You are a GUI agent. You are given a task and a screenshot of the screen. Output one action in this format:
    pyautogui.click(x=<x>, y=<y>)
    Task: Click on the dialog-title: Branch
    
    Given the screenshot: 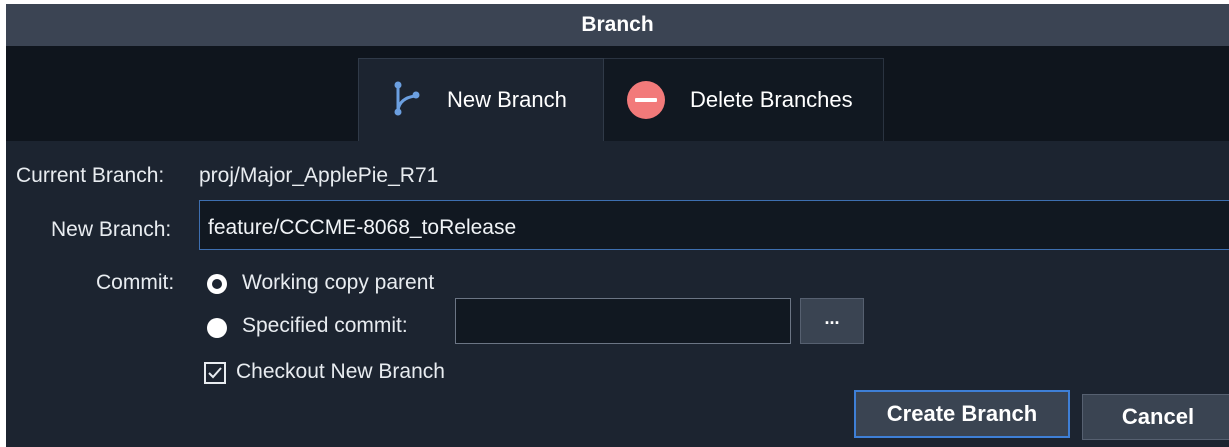 What is the action you would take?
    pyautogui.click(x=617, y=24)
    